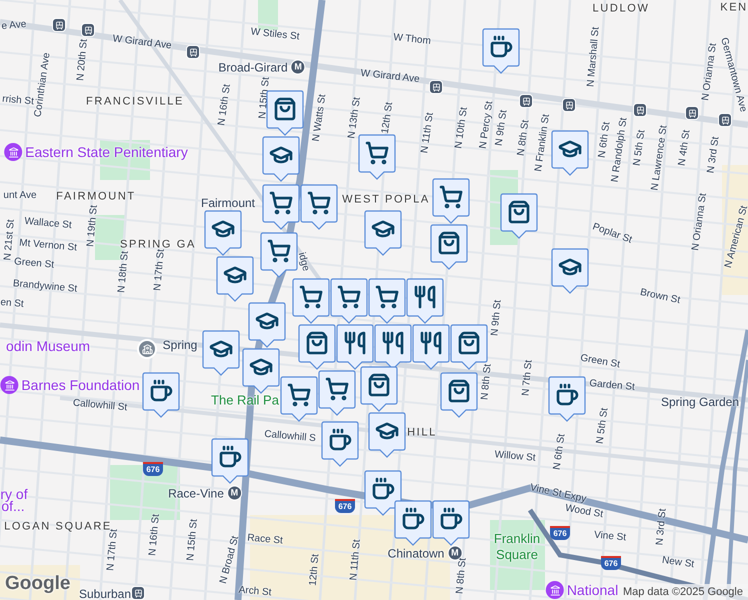 The width and height of the screenshot is (748, 600). I want to click on neighborhood-label: FAIRMOUNT, so click(96, 197).